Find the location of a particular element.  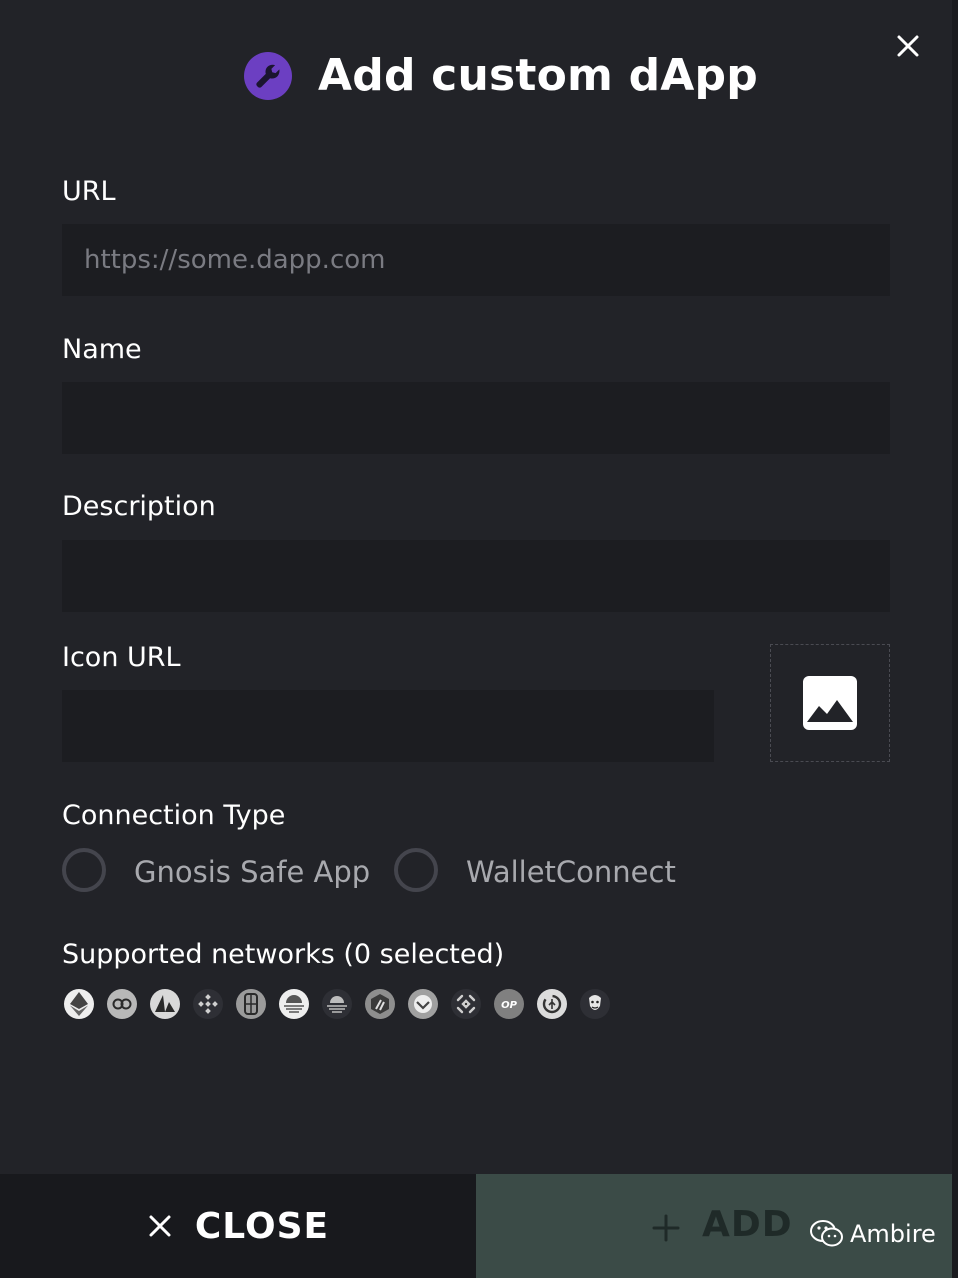

icon-url-label: Icon URL is located at coordinates (121, 657).